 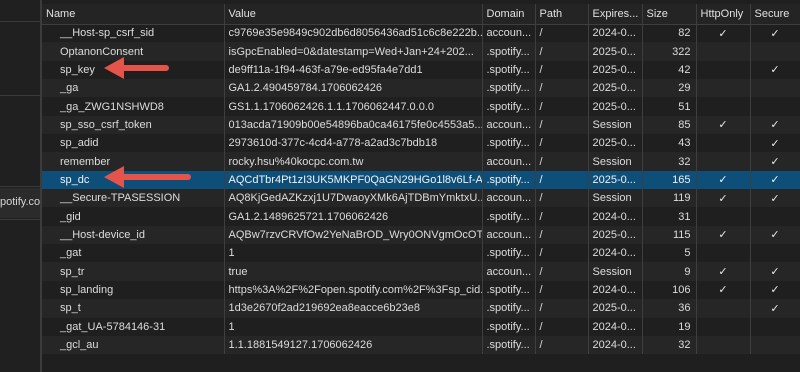 I want to click on table-row: _gat 1 .spotify.../2024-0... 5, so click(x=421, y=253).